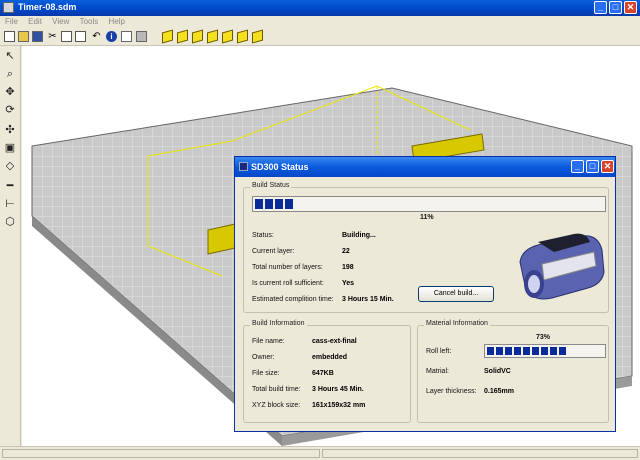 The image size is (640, 460). What do you see at coordinates (429, 204) in the screenshot?
I see `build-progress-bar` at bounding box center [429, 204].